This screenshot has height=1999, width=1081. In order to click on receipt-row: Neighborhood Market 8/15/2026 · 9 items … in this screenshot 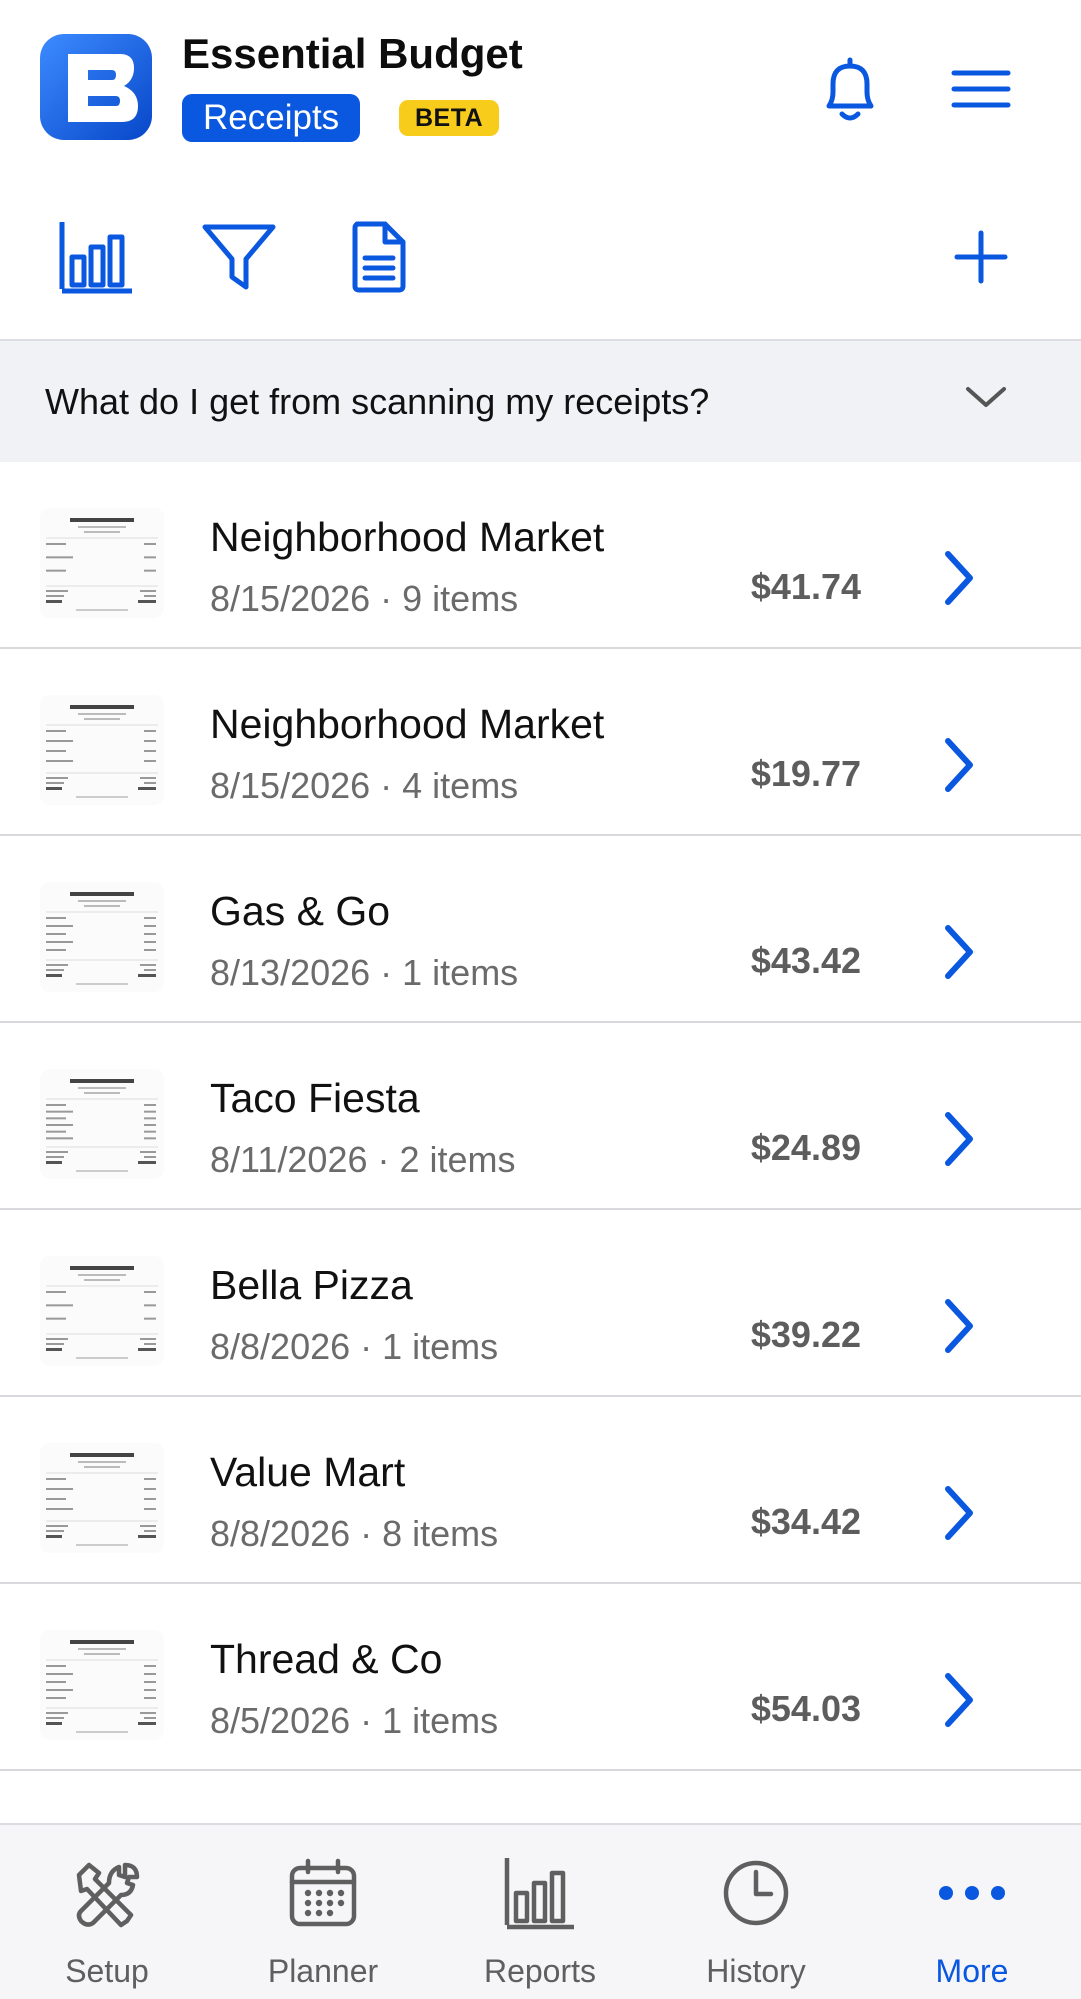, I will do `click(540, 555)`.